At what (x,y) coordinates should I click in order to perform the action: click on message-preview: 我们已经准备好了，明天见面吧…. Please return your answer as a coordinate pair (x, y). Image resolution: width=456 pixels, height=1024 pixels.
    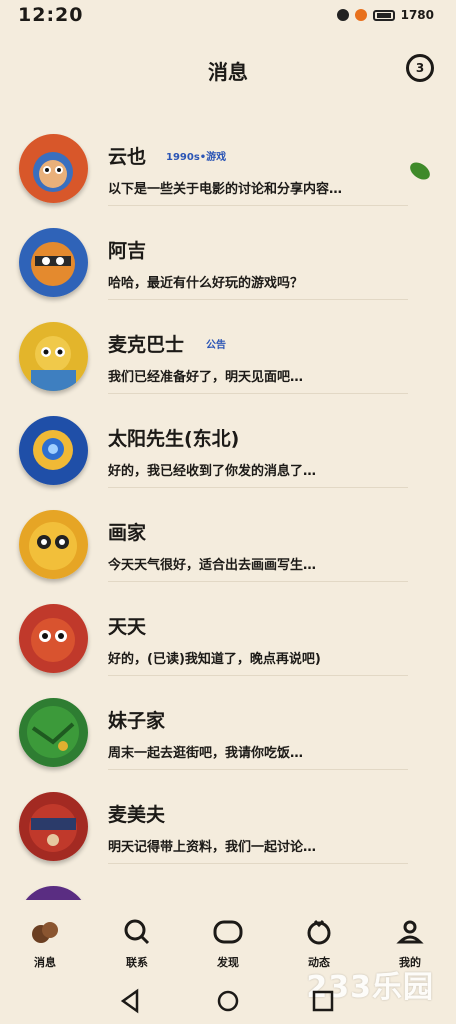
    Looking at the image, I should click on (206, 377).